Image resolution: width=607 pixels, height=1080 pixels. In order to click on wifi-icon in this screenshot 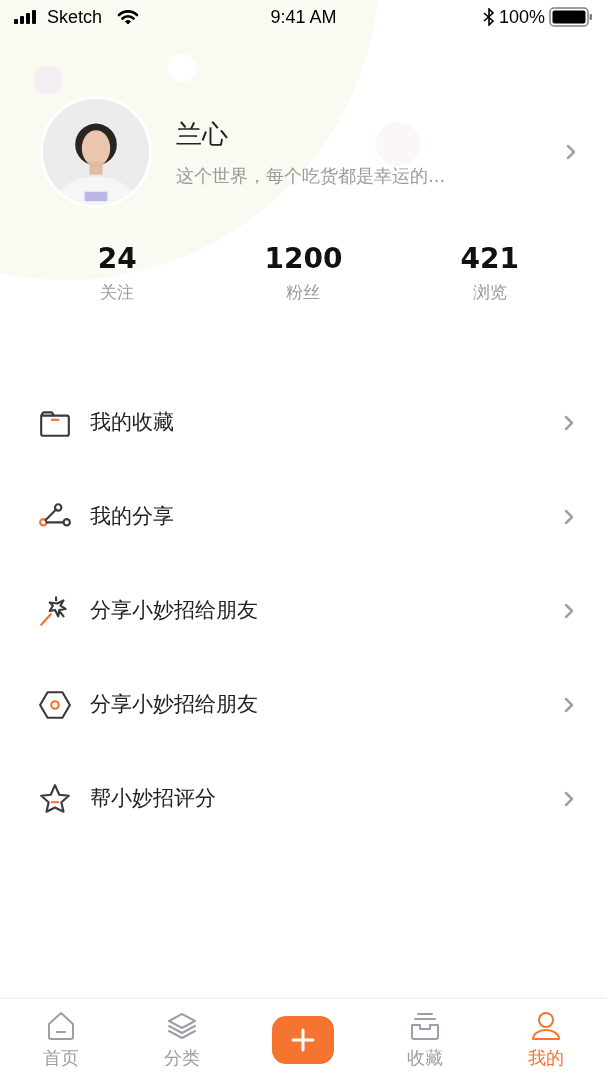, I will do `click(128, 17)`.